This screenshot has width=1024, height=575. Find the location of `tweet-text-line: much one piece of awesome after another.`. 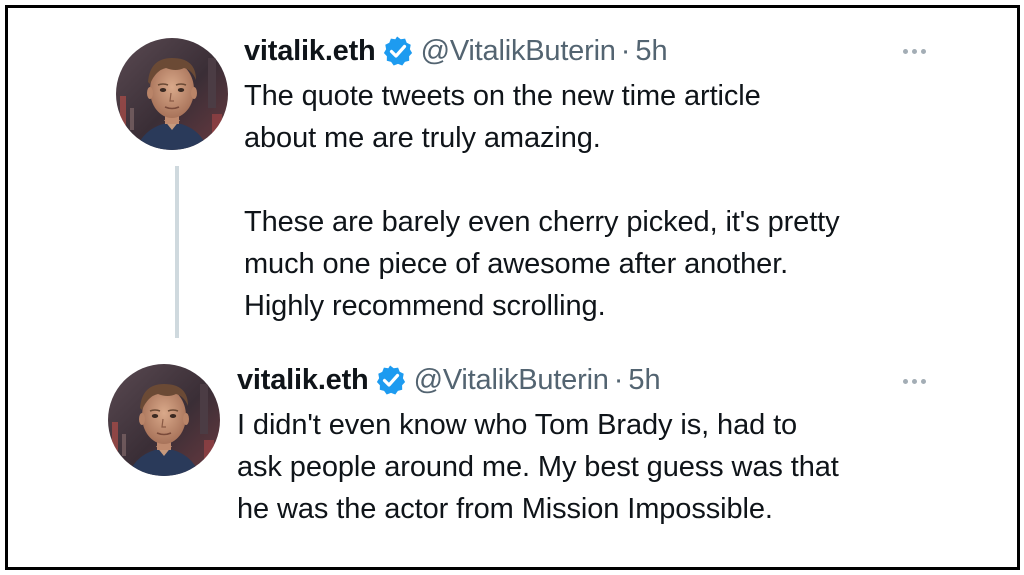

tweet-text-line: much one piece of awesome after another. is located at coordinates (516, 264).